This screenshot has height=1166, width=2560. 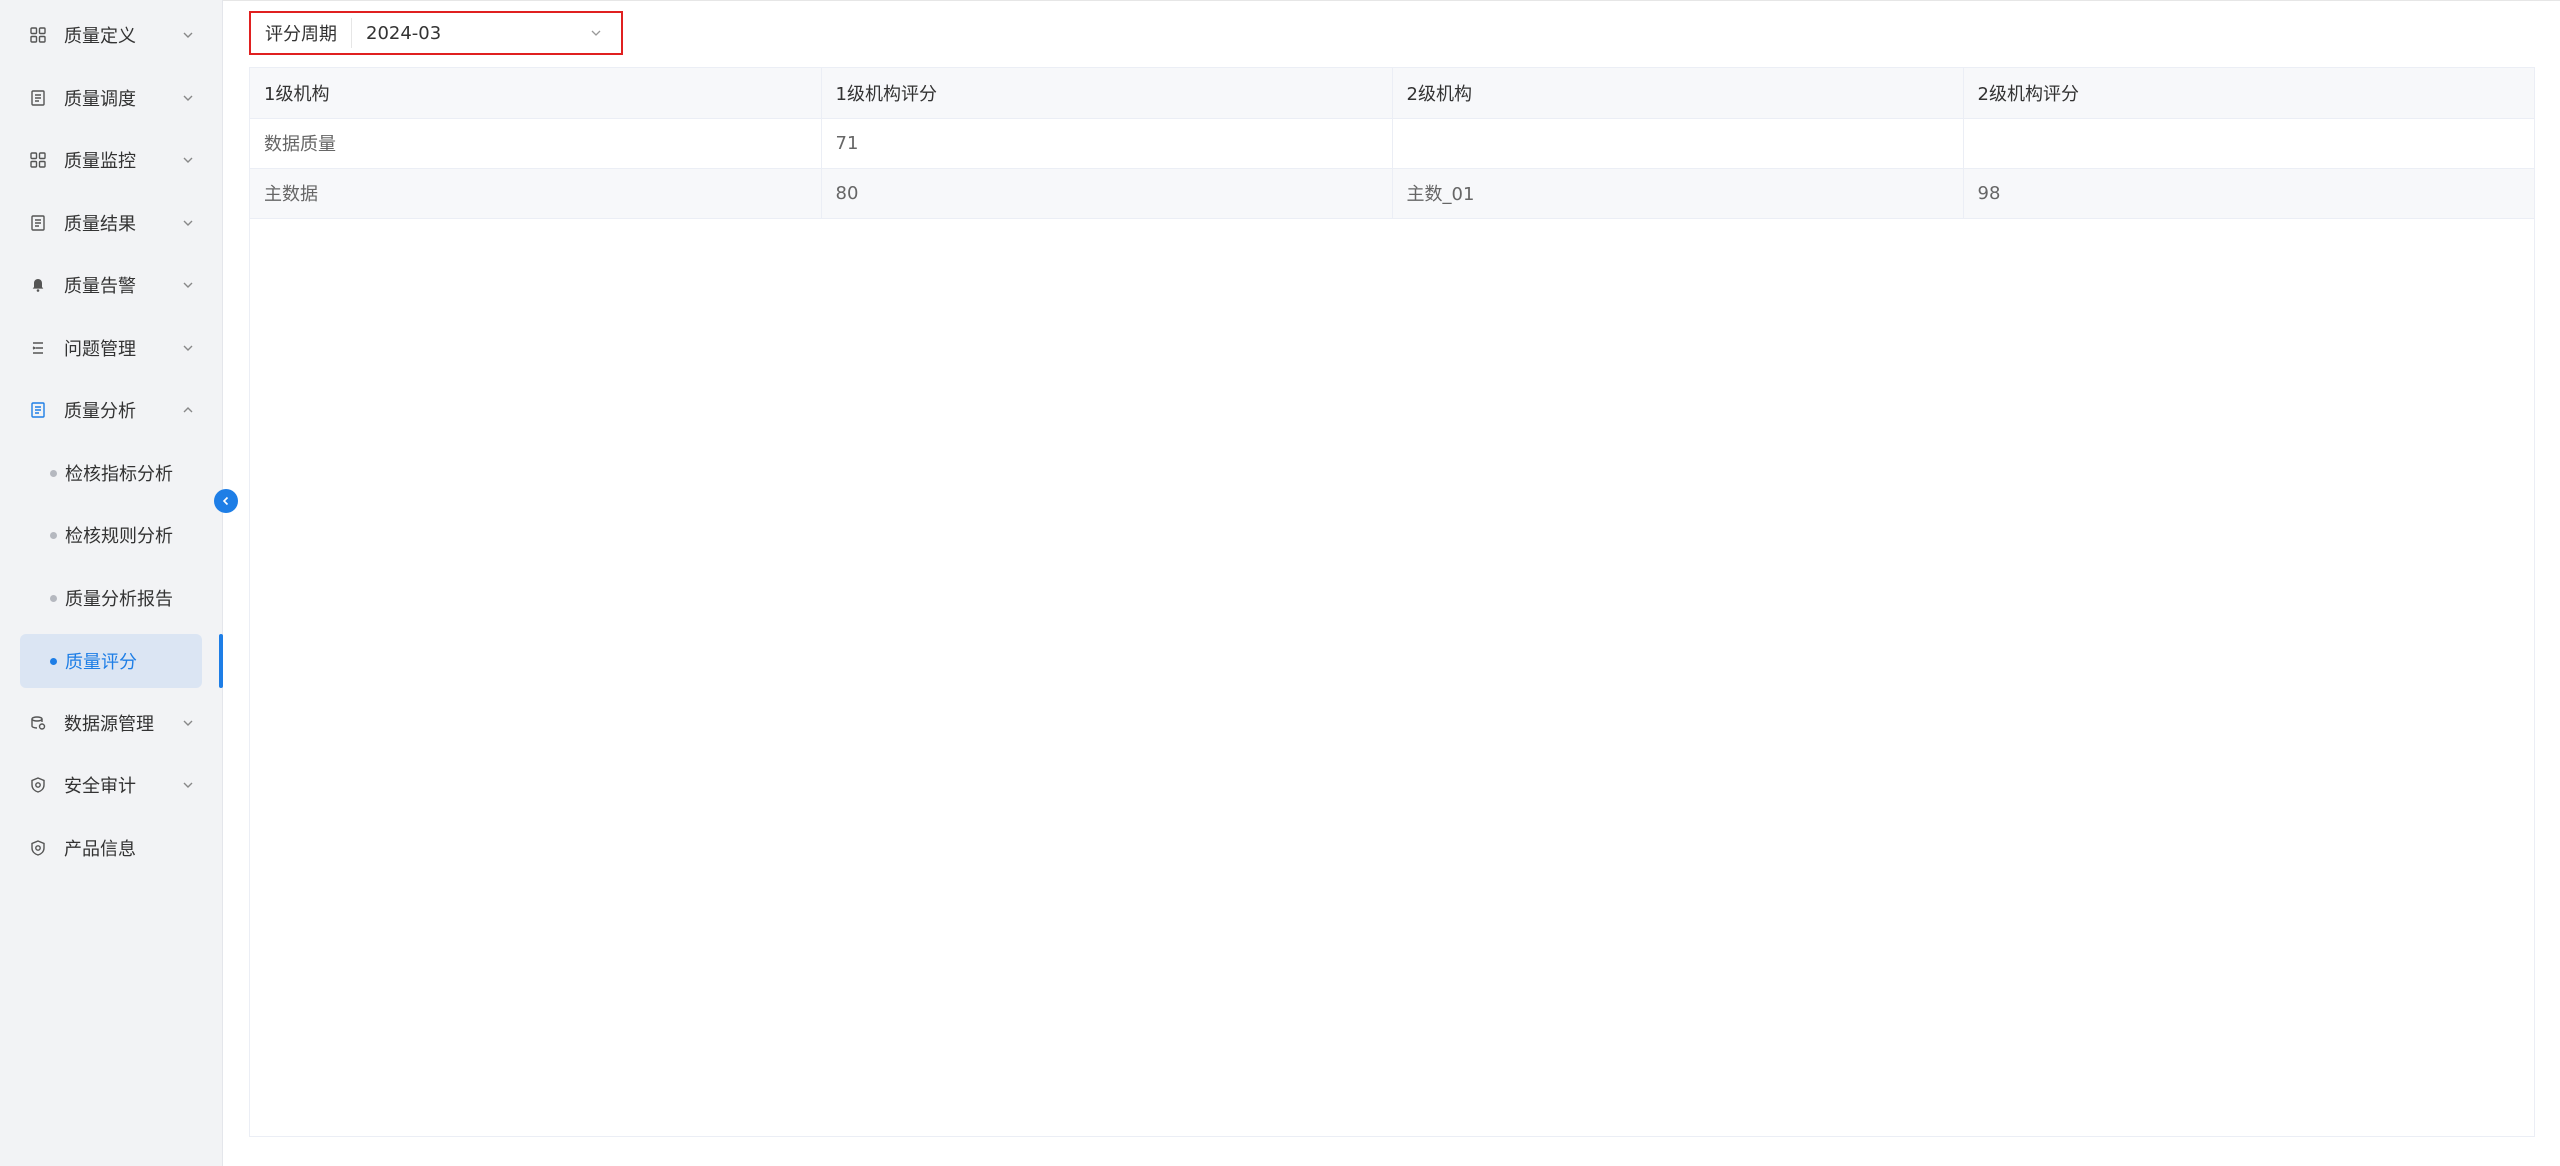 I want to click on sidebar-item-issue-management: 问题管理, so click(x=111, y=348).